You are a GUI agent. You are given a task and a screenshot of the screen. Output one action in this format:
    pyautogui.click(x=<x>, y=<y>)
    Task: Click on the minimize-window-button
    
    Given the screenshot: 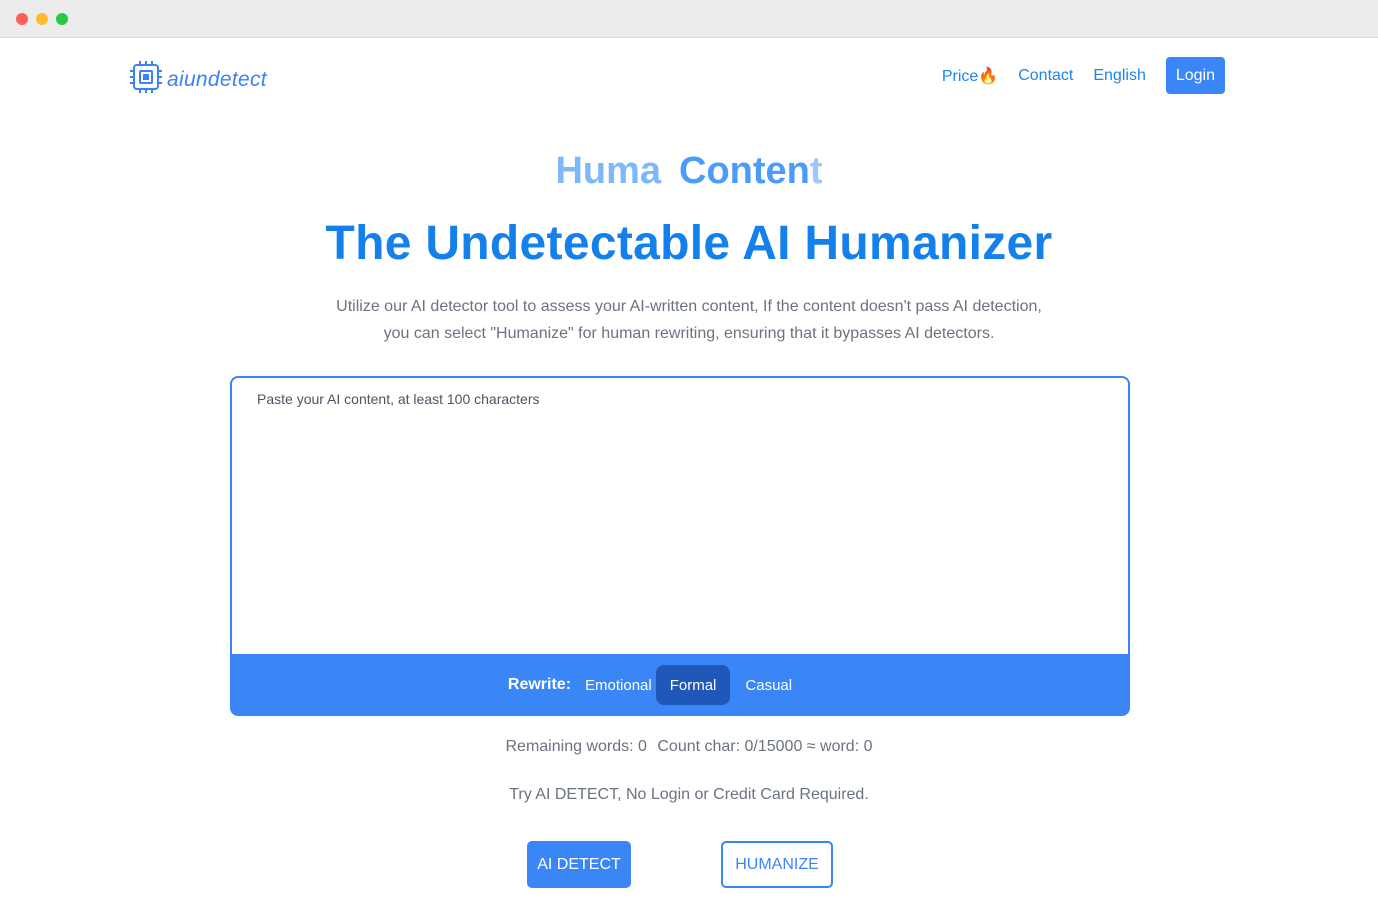 What is the action you would take?
    pyautogui.click(x=42, y=19)
    